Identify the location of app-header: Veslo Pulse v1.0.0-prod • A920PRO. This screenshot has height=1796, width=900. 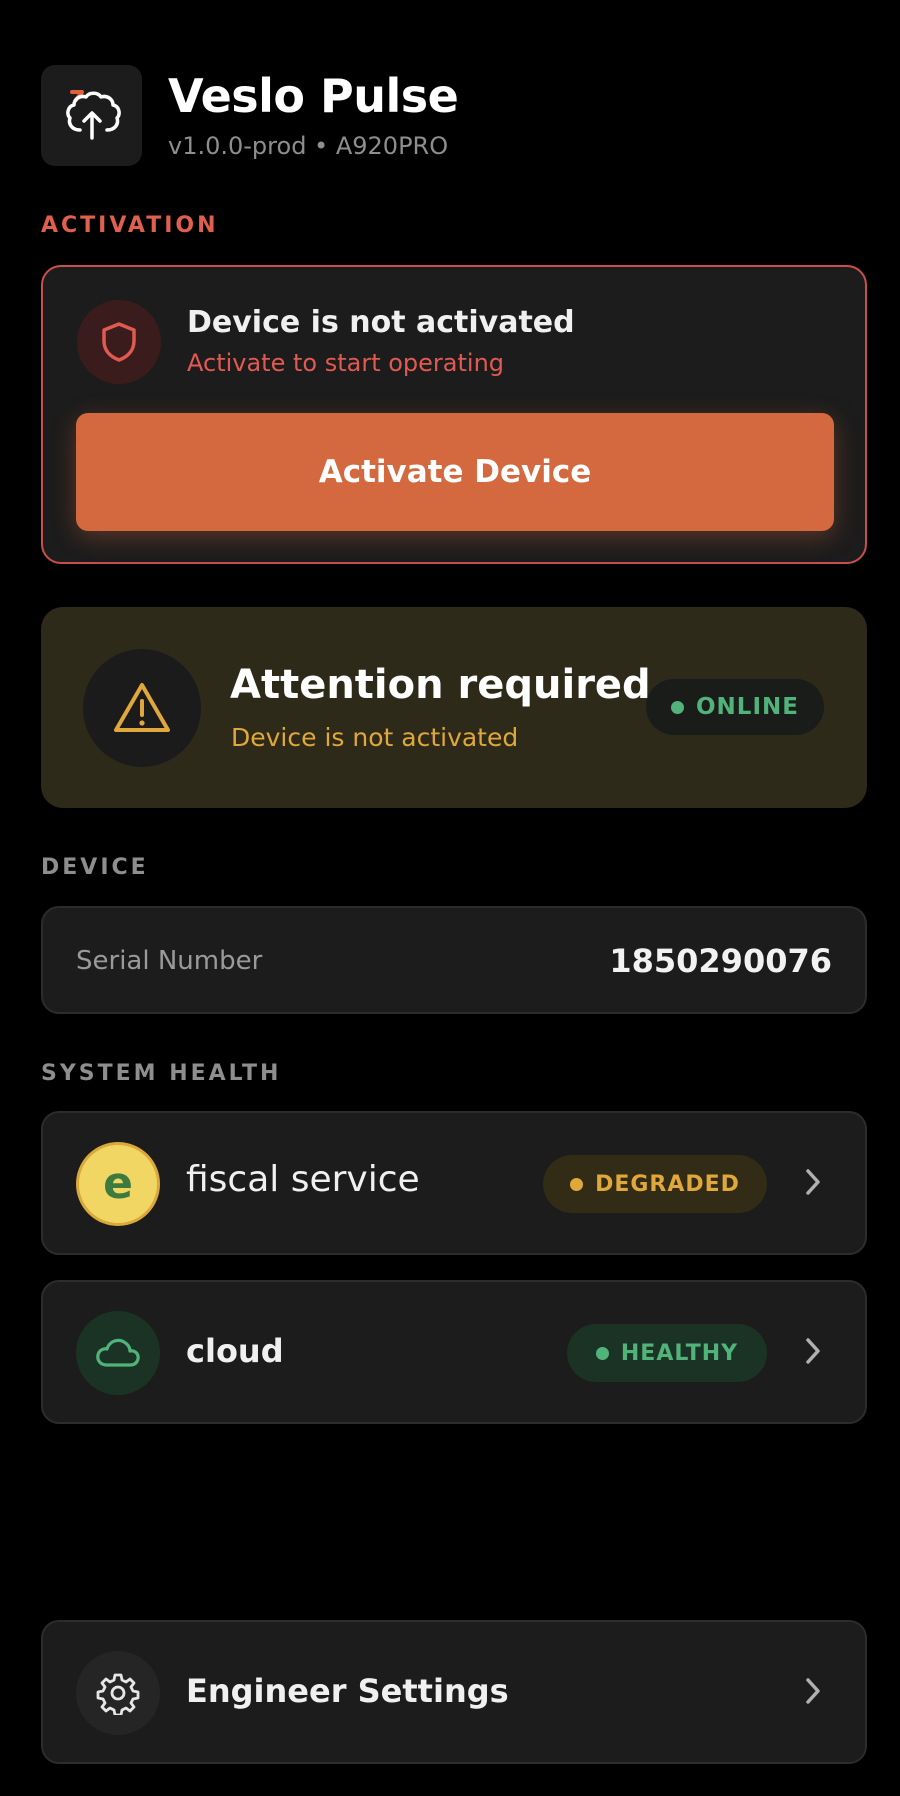
(250, 115).